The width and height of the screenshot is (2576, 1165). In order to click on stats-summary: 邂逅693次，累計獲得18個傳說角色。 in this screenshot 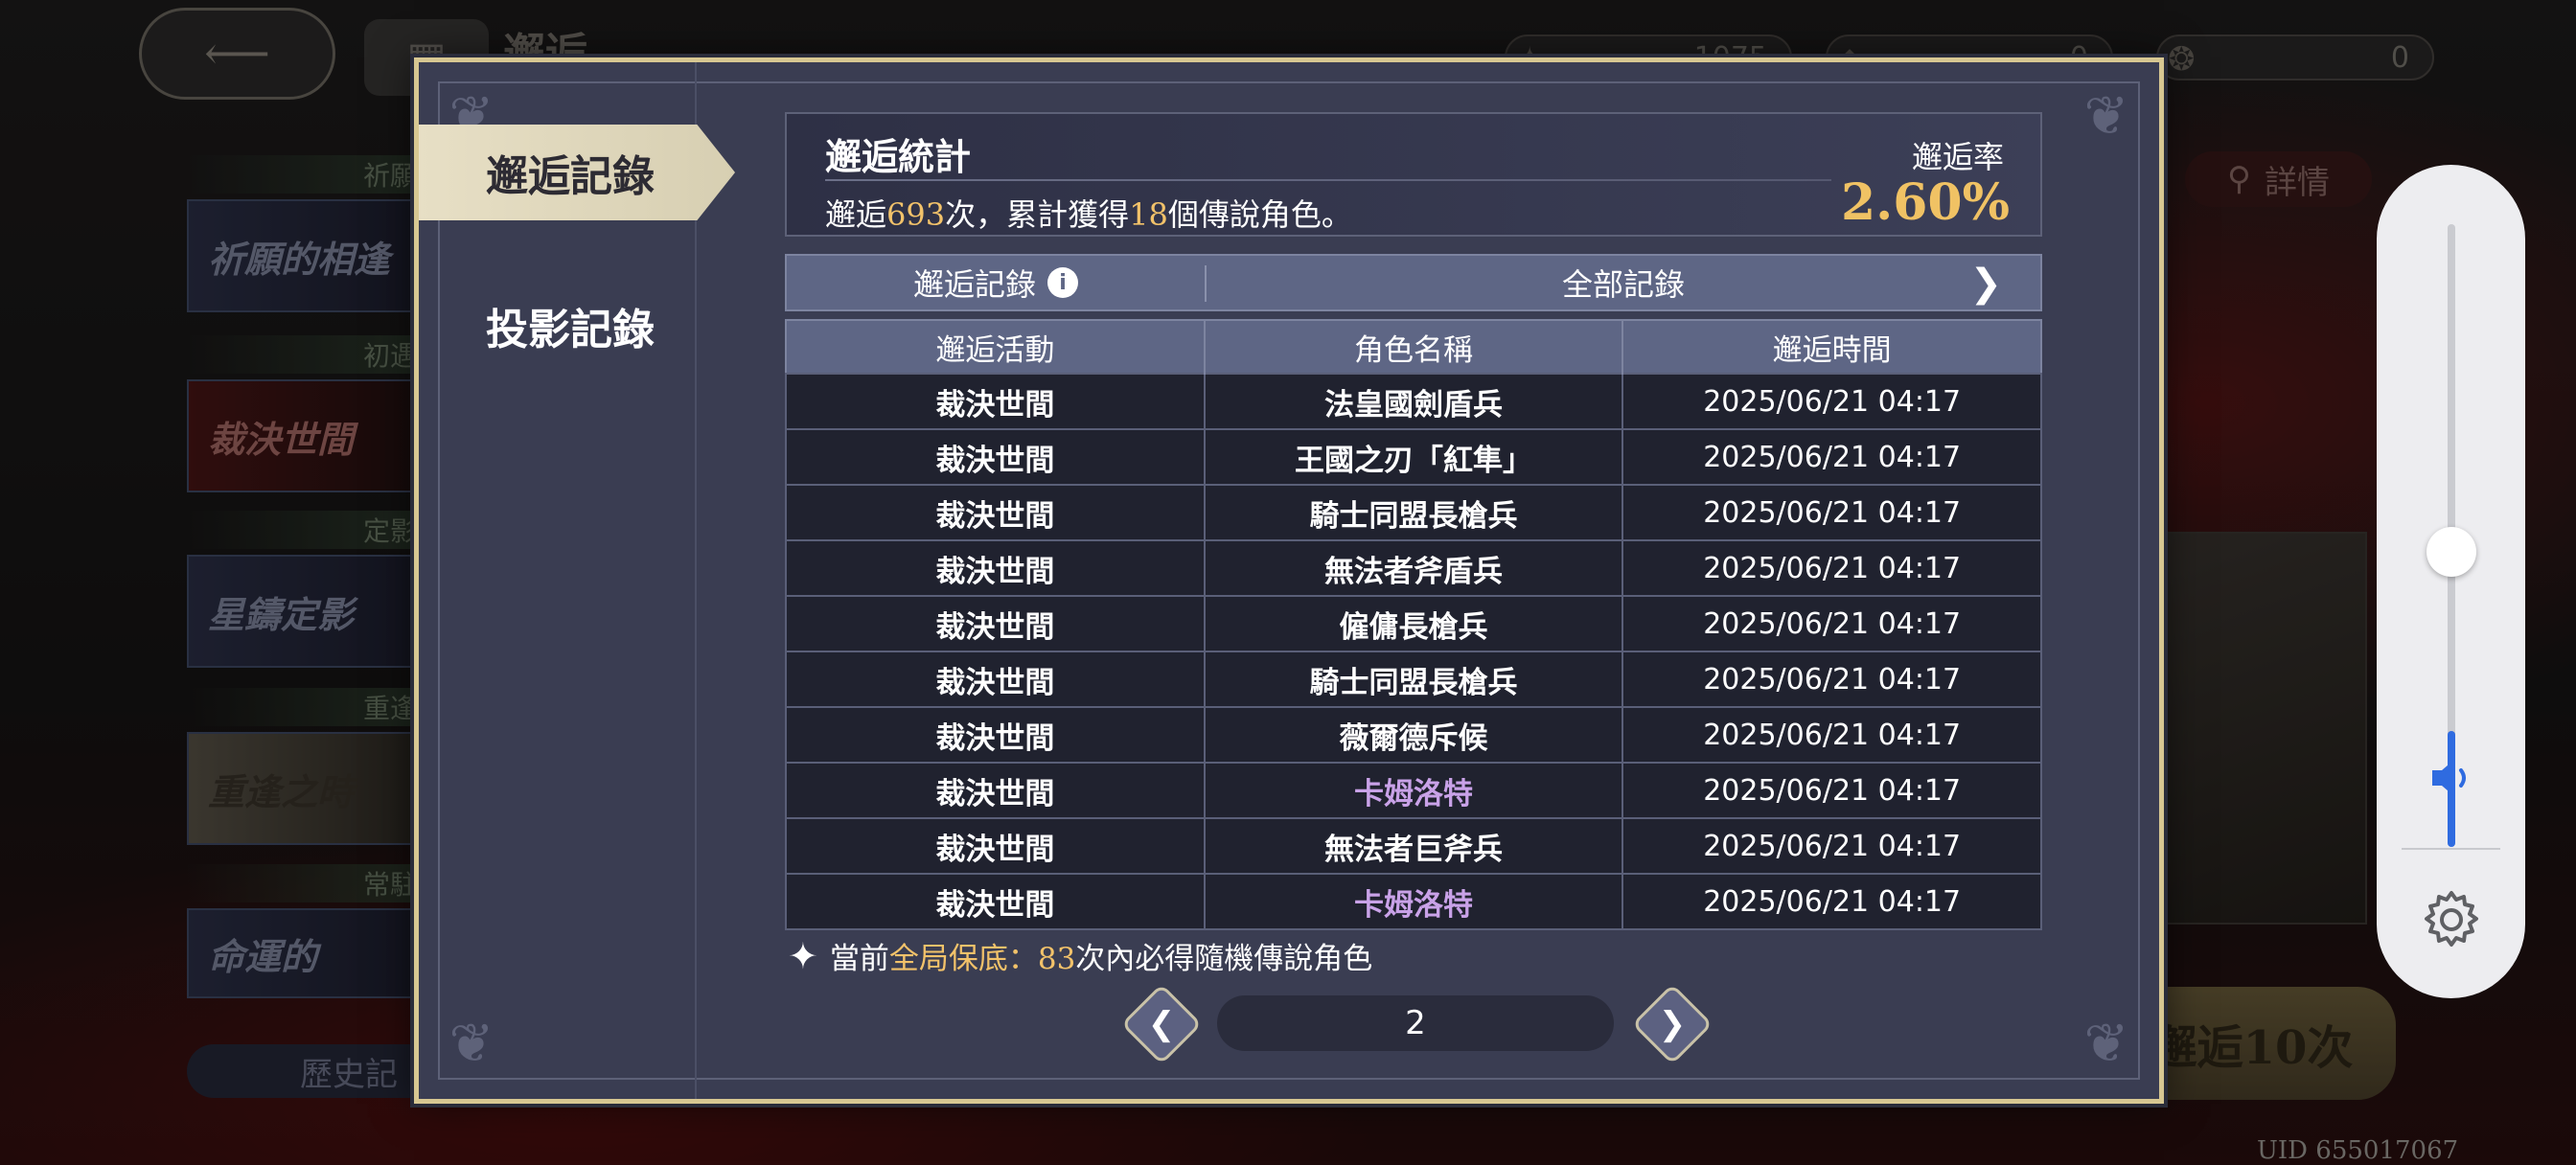, I will do `click(1088, 213)`.